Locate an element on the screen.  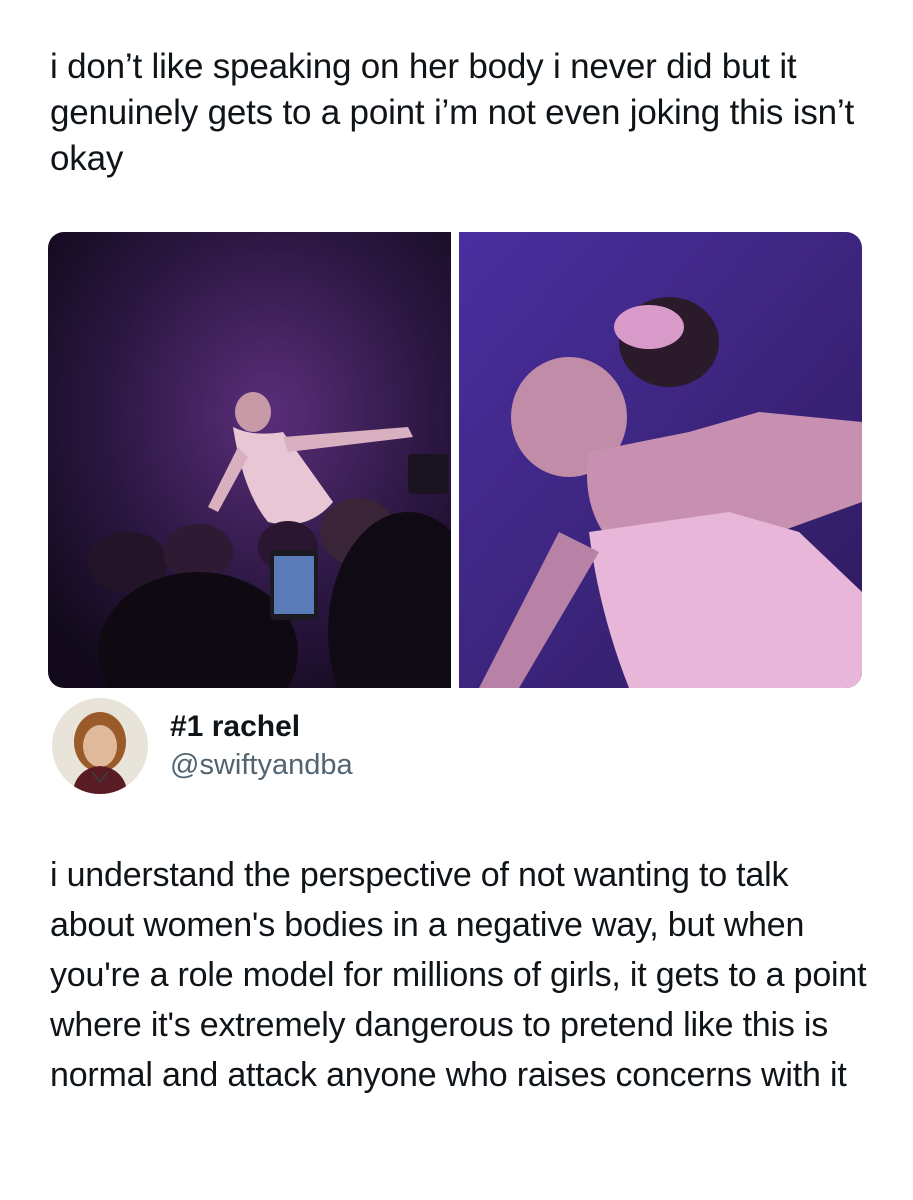
display-name: #1 rachel is located at coordinates (261, 727).